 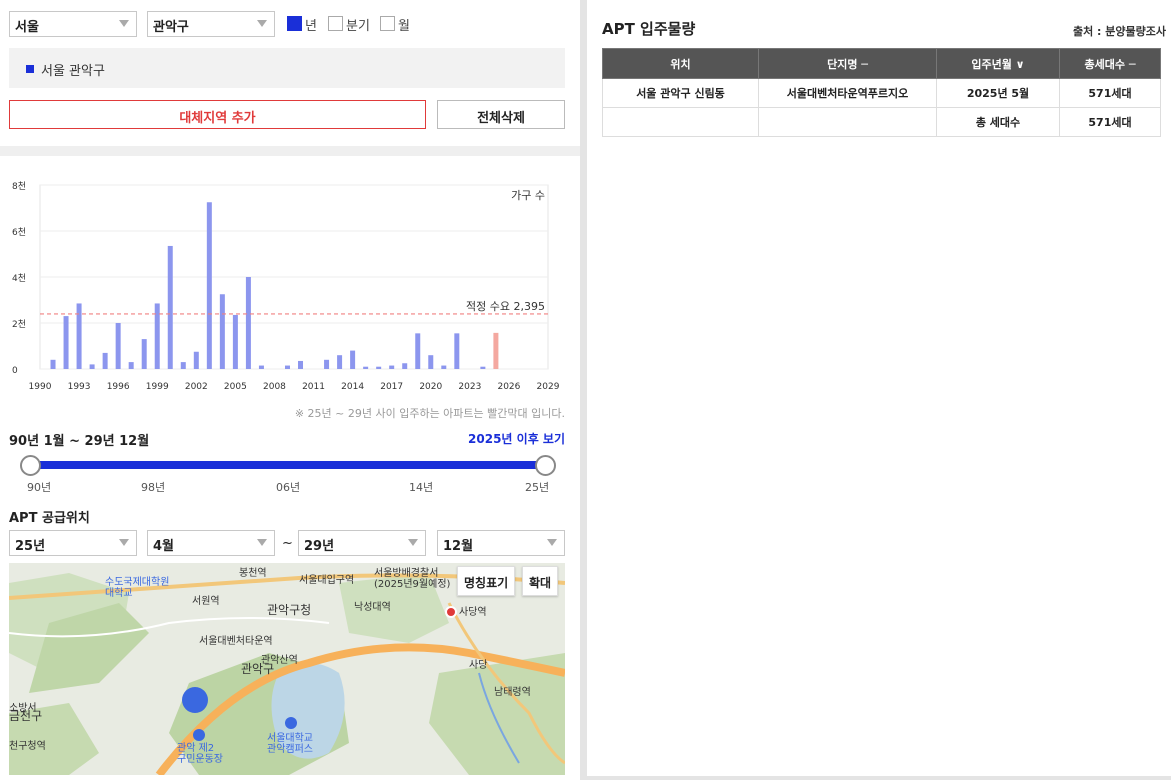 What do you see at coordinates (211, 24) in the screenshot?
I see `district-select: 관악구` at bounding box center [211, 24].